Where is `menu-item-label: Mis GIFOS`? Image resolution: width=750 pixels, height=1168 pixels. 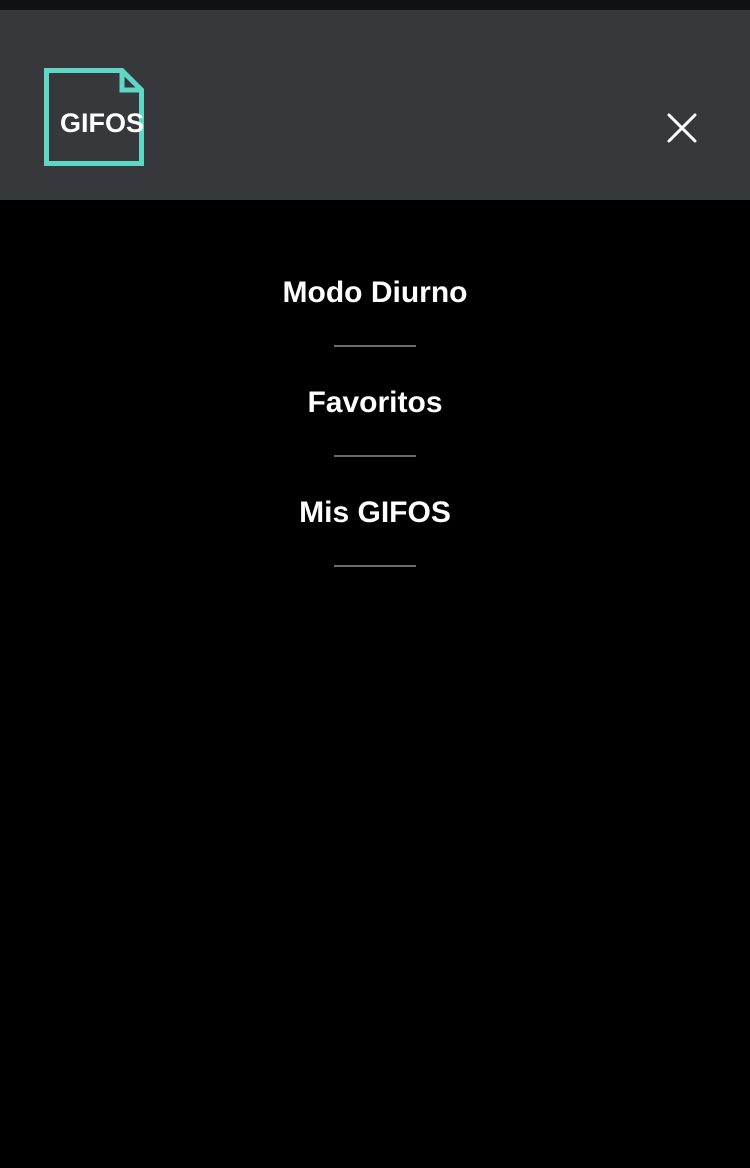
menu-item-label: Mis GIFOS is located at coordinates (375, 512).